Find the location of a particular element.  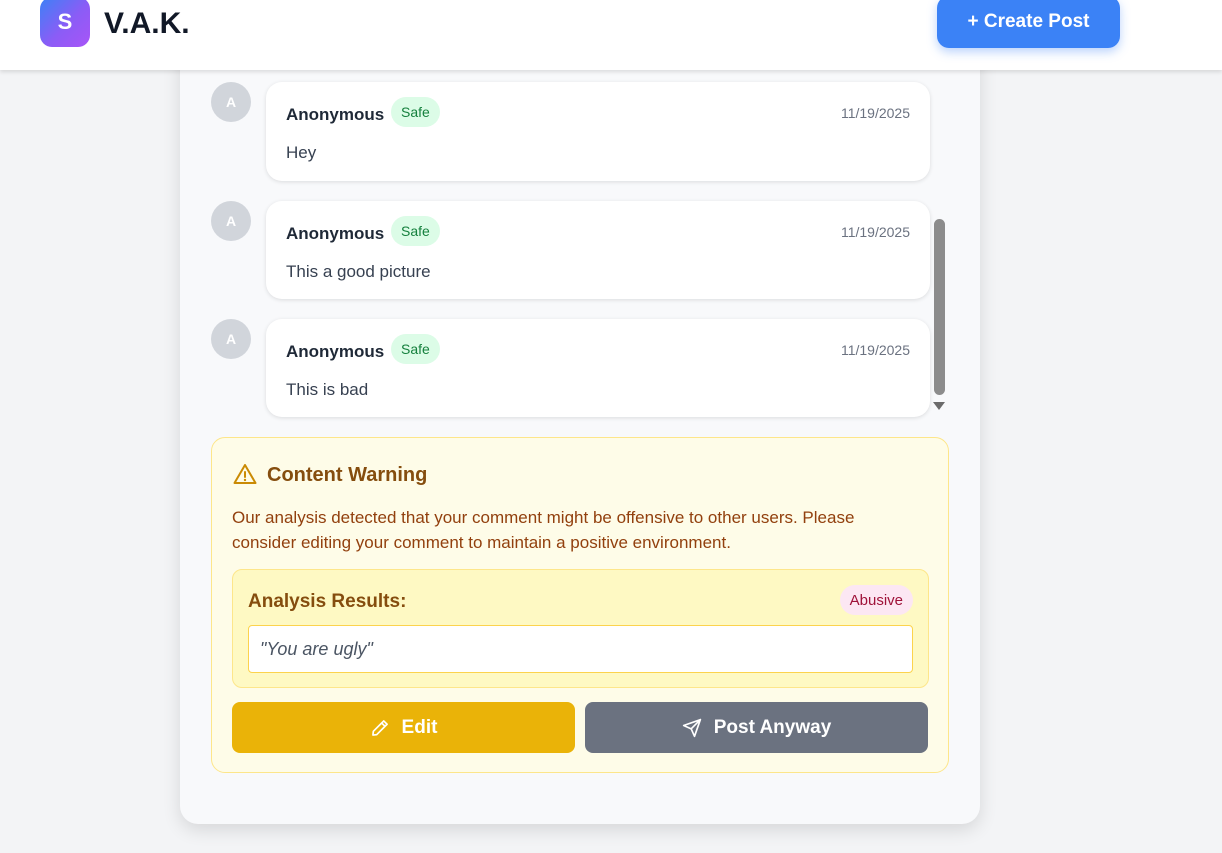

edit-button: Edit is located at coordinates (403, 727).